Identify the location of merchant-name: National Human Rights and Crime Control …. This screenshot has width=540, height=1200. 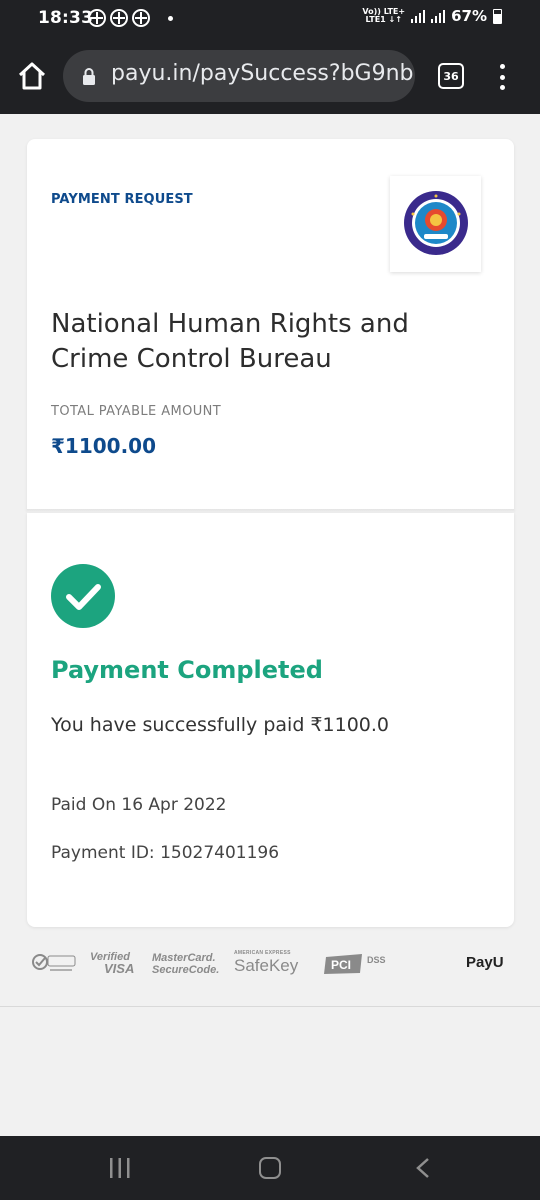
(230, 341).